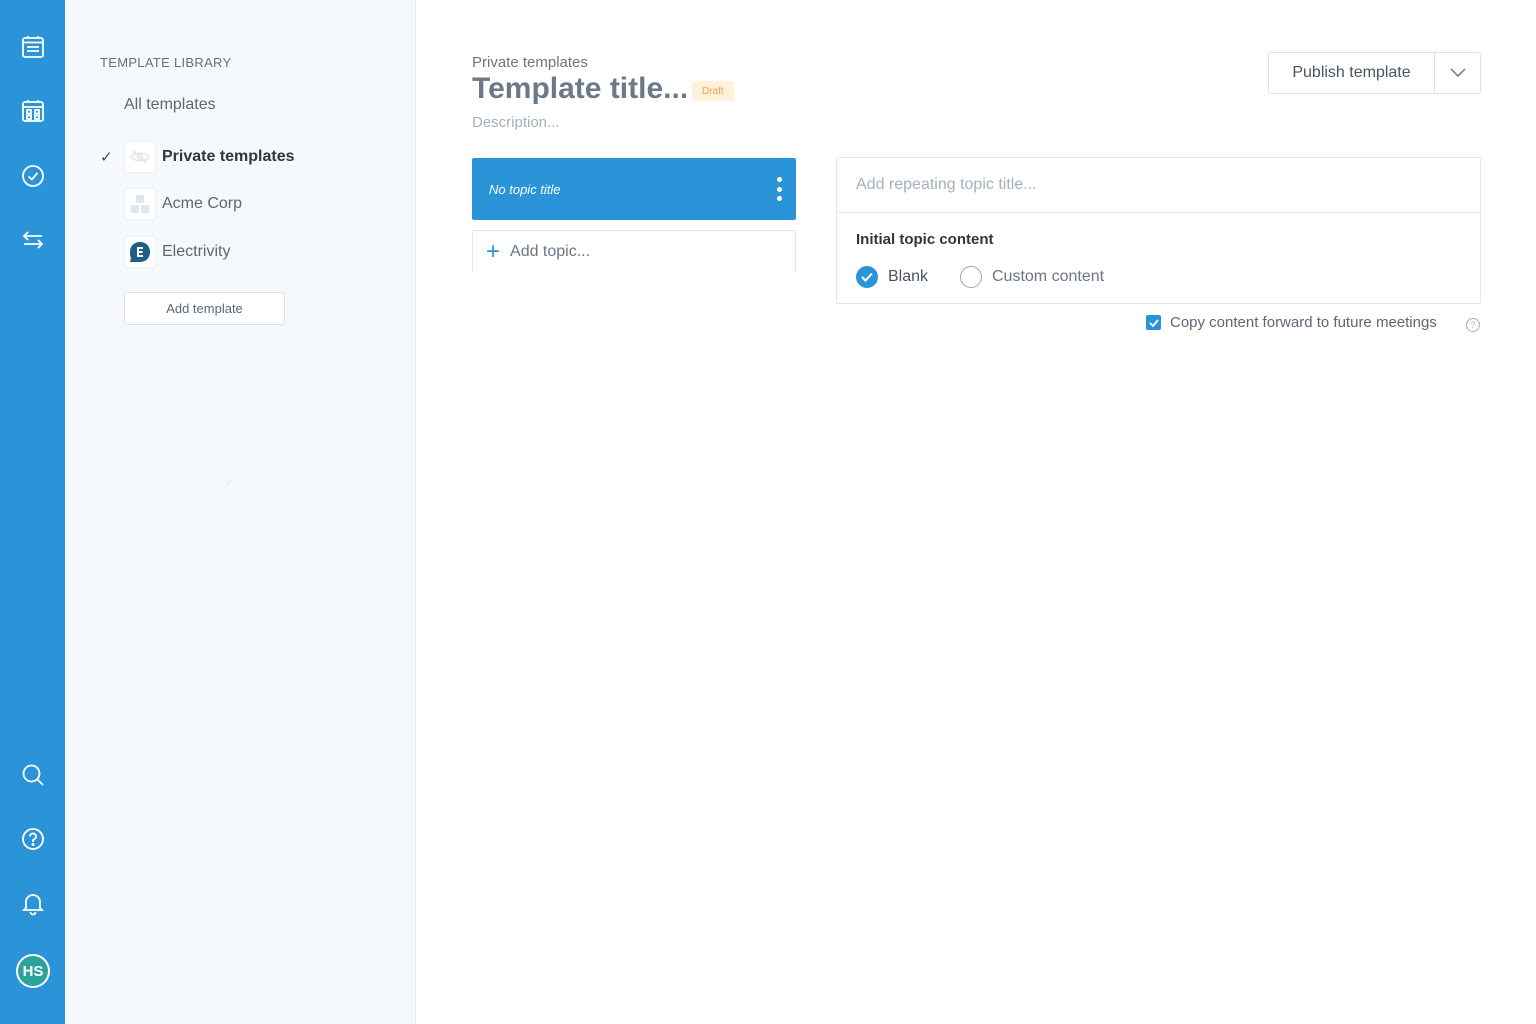  I want to click on notes-list-icon, so click(32, 47).